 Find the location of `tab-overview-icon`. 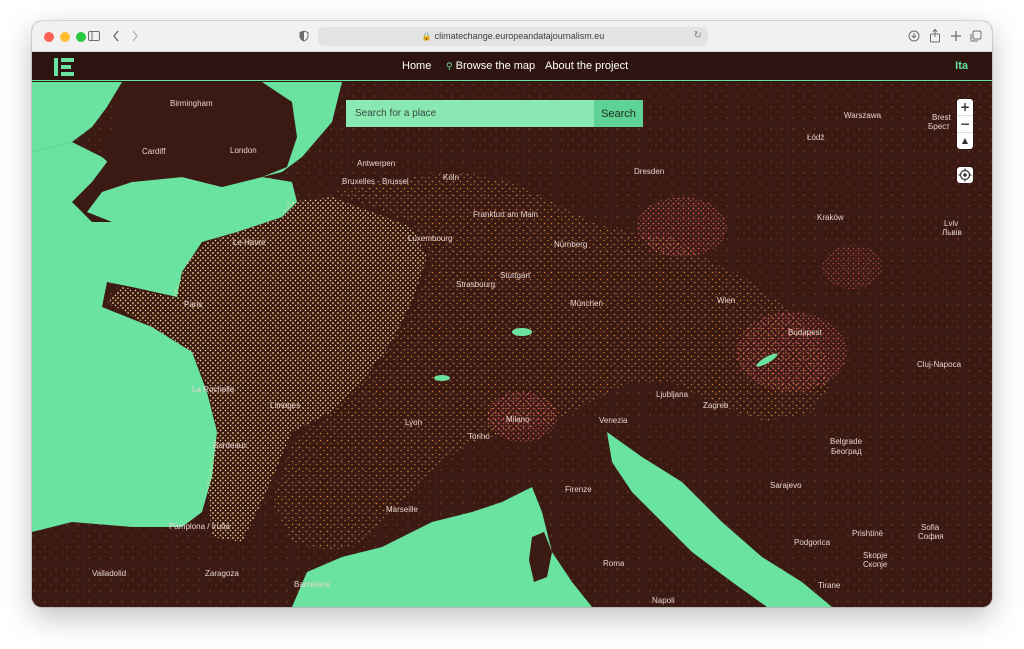

tab-overview-icon is located at coordinates (976, 36).